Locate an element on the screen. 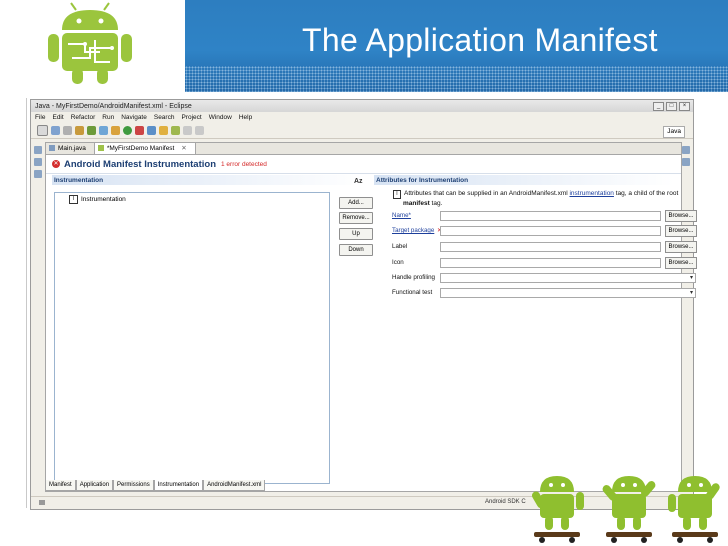 The height and width of the screenshot is (546, 728). up-button: Up is located at coordinates (356, 234).